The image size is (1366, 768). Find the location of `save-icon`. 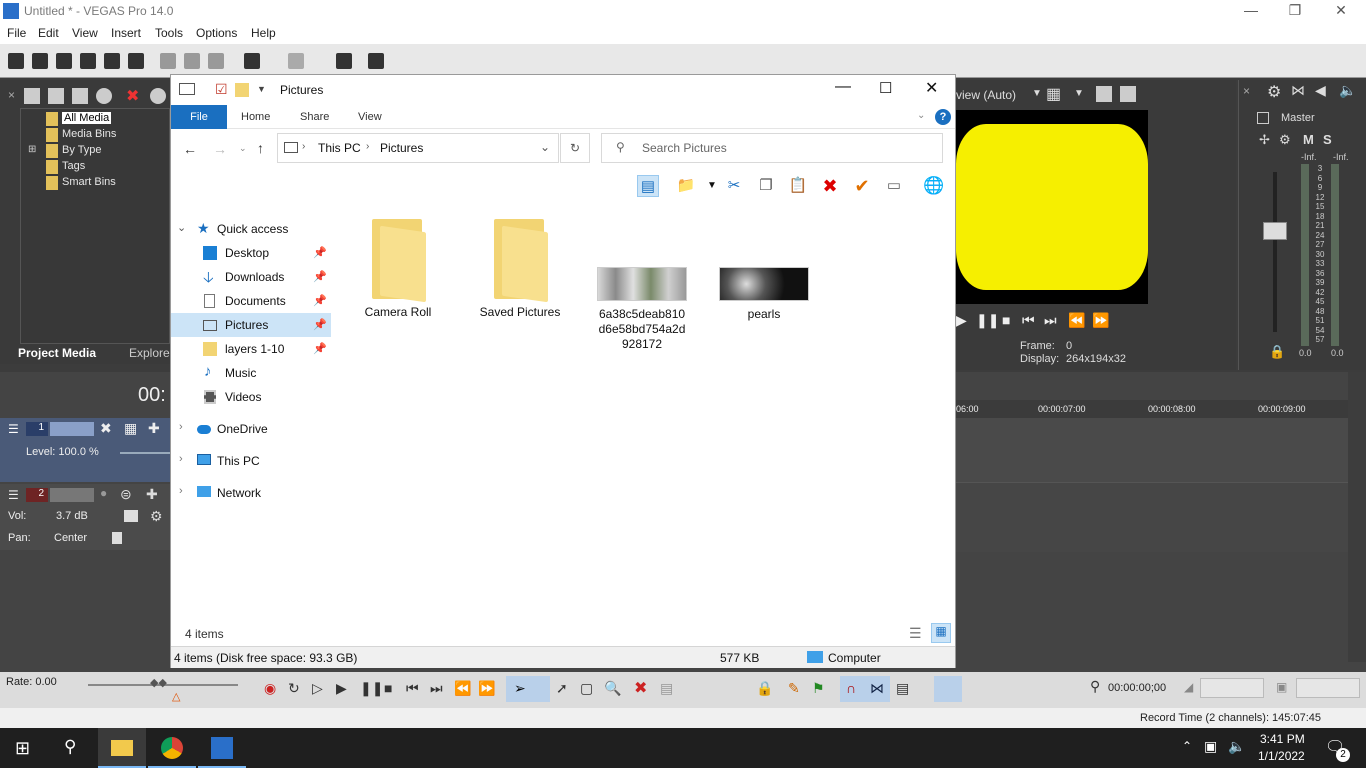

save-icon is located at coordinates (64, 61).